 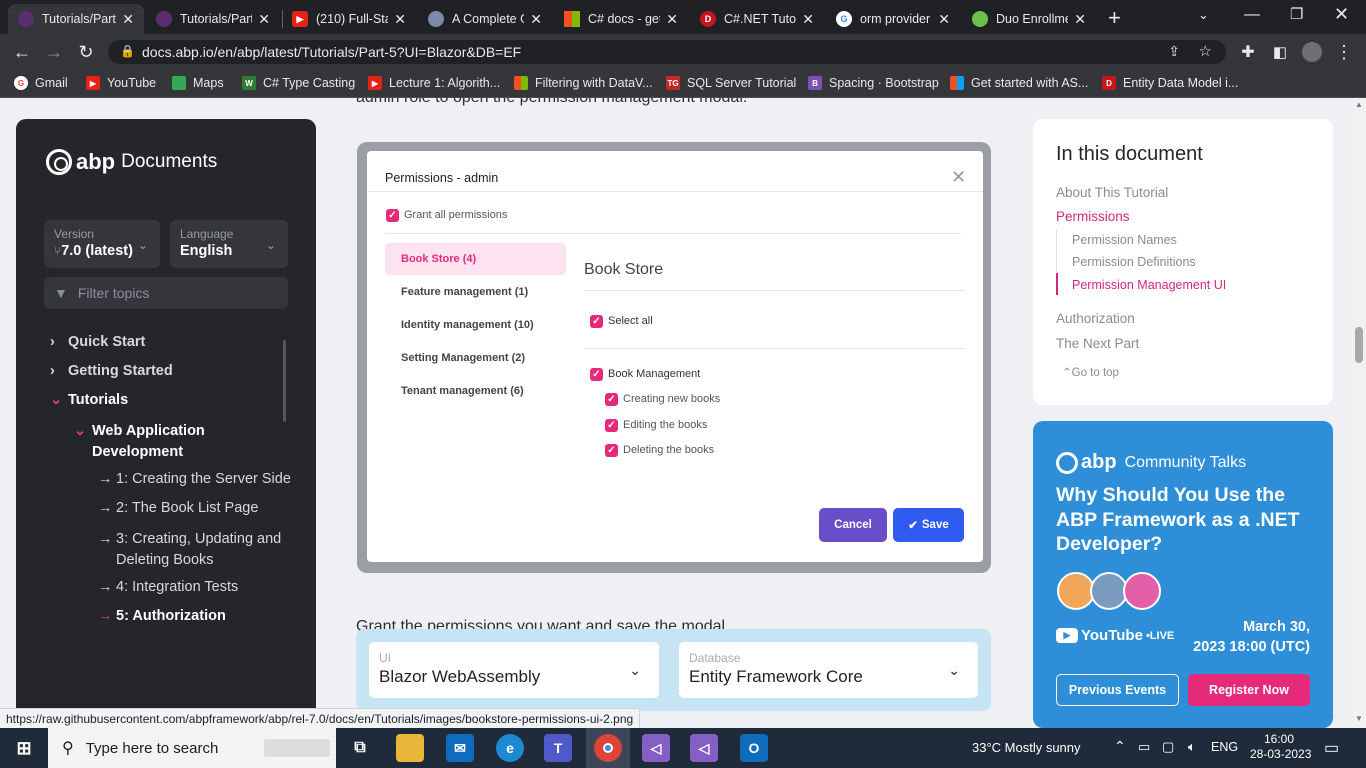 What do you see at coordinates (596, 374) in the screenshot?
I see `book-management-checkbox: ✓` at bounding box center [596, 374].